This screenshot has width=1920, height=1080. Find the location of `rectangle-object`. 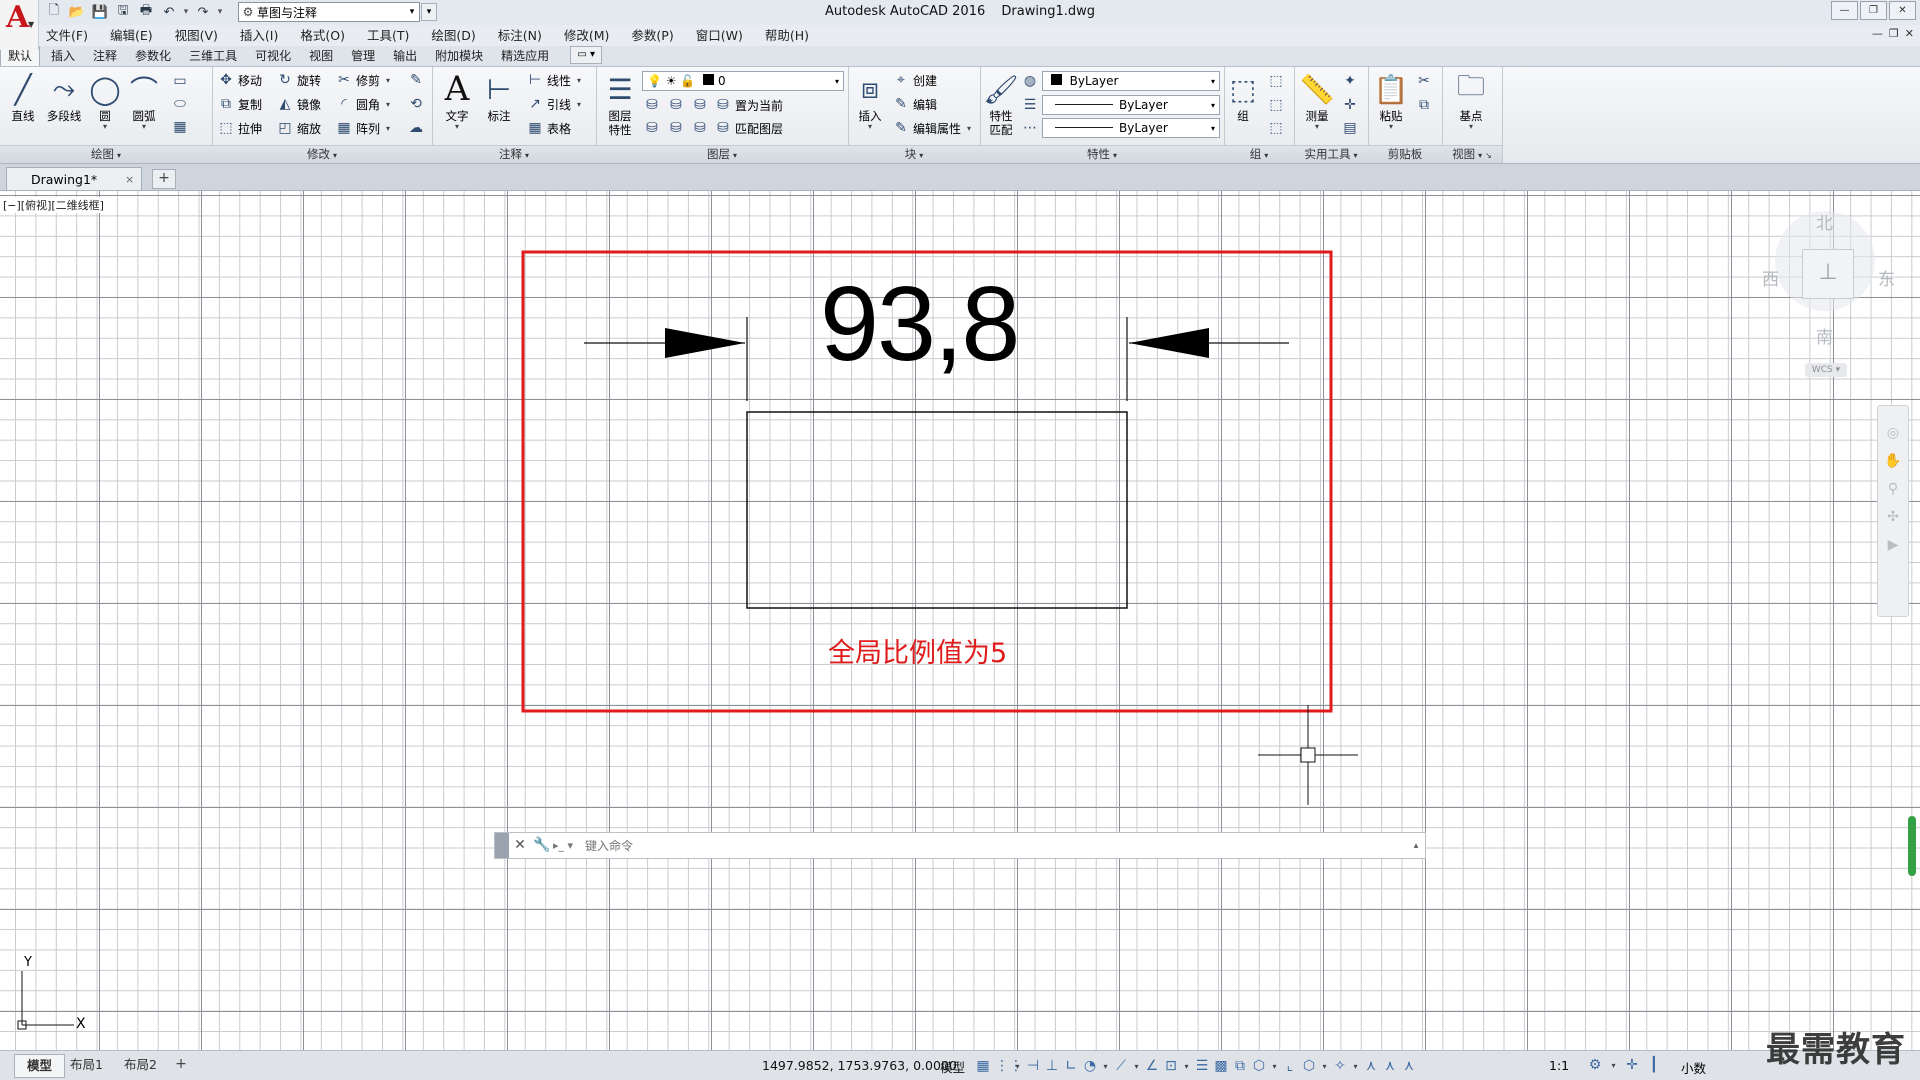

rectangle-object is located at coordinates (937, 510).